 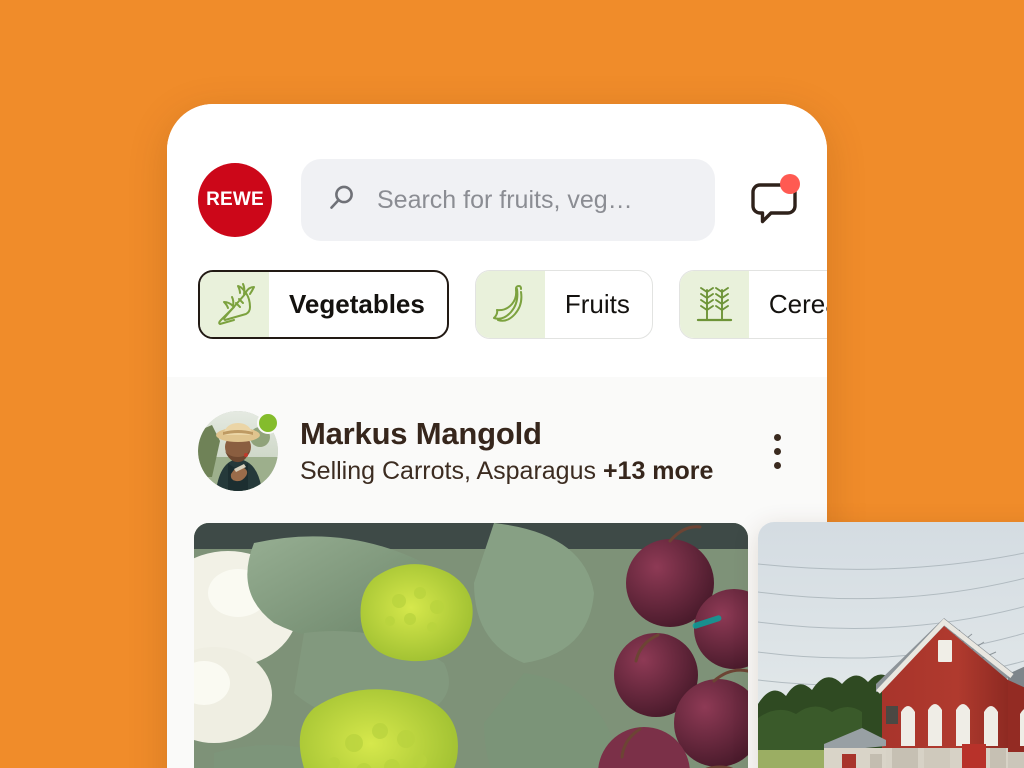 I want to click on post-subtitle-text: Selling Carrots, Asparagus, so click(x=451, y=470).